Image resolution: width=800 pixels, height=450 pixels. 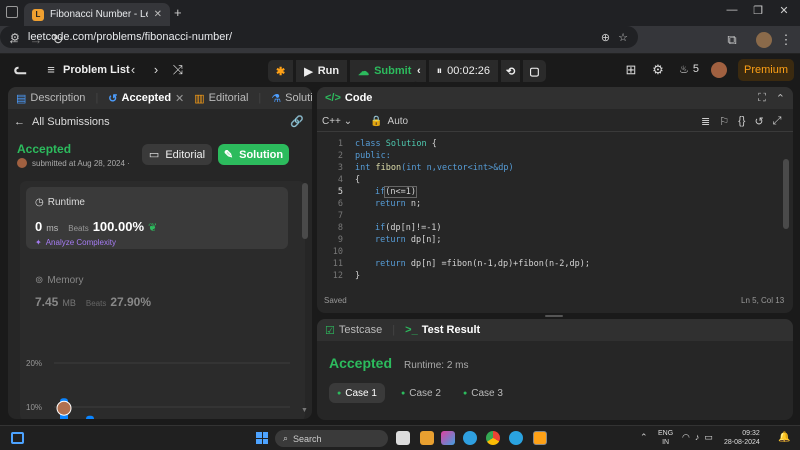 I want to click on reset-timer-icon: ⟲, so click(x=511, y=71).